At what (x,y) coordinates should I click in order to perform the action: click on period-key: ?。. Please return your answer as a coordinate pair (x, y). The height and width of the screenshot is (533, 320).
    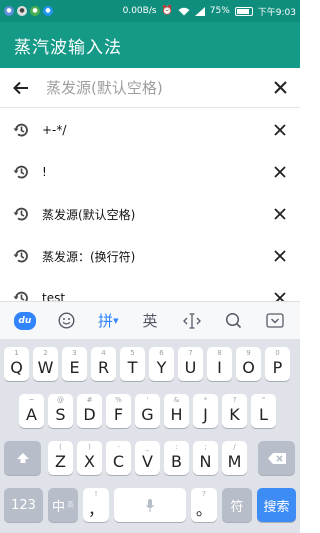
    Looking at the image, I should click on (204, 505).